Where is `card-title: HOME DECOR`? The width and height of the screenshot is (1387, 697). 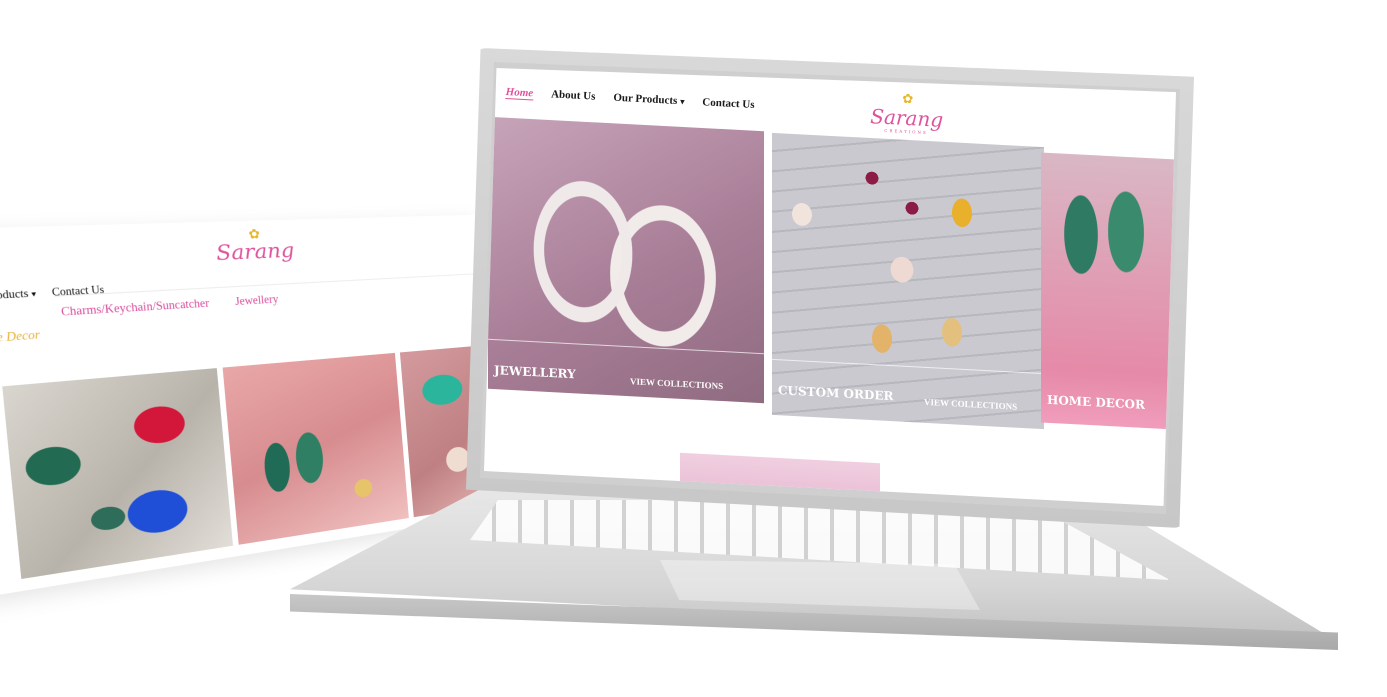 card-title: HOME DECOR is located at coordinates (1096, 402).